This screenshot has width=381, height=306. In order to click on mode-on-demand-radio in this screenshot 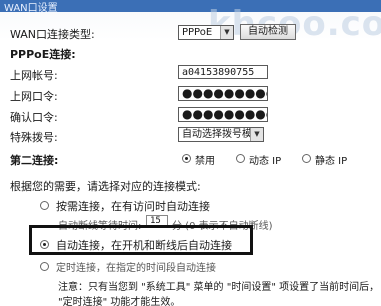, I will do `click(44, 205)`.